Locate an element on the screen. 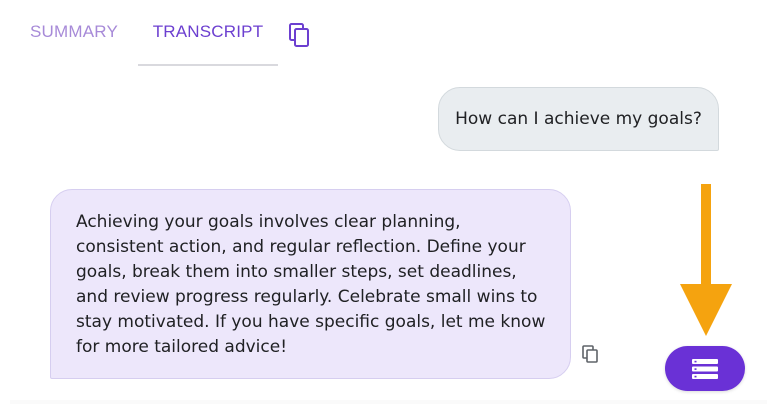 The image size is (777, 404). server-list-button is located at coordinates (705, 368).